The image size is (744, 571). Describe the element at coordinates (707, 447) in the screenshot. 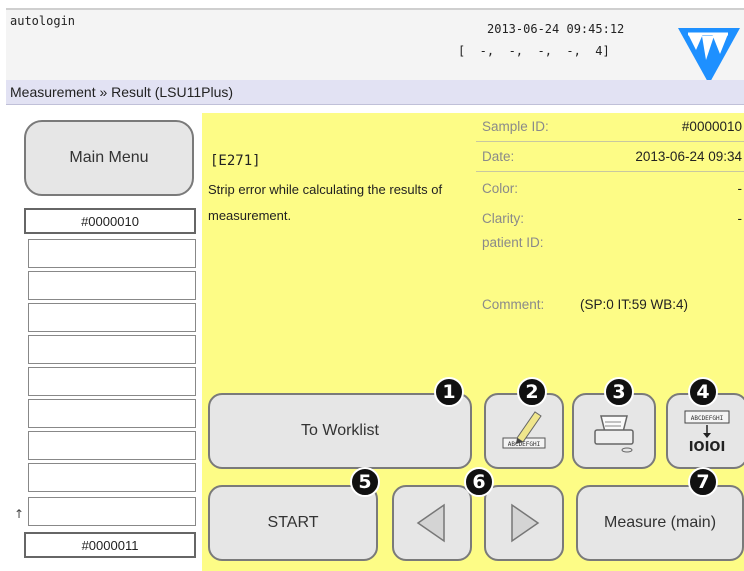

I see `export-binary-label: IOIOI` at that location.